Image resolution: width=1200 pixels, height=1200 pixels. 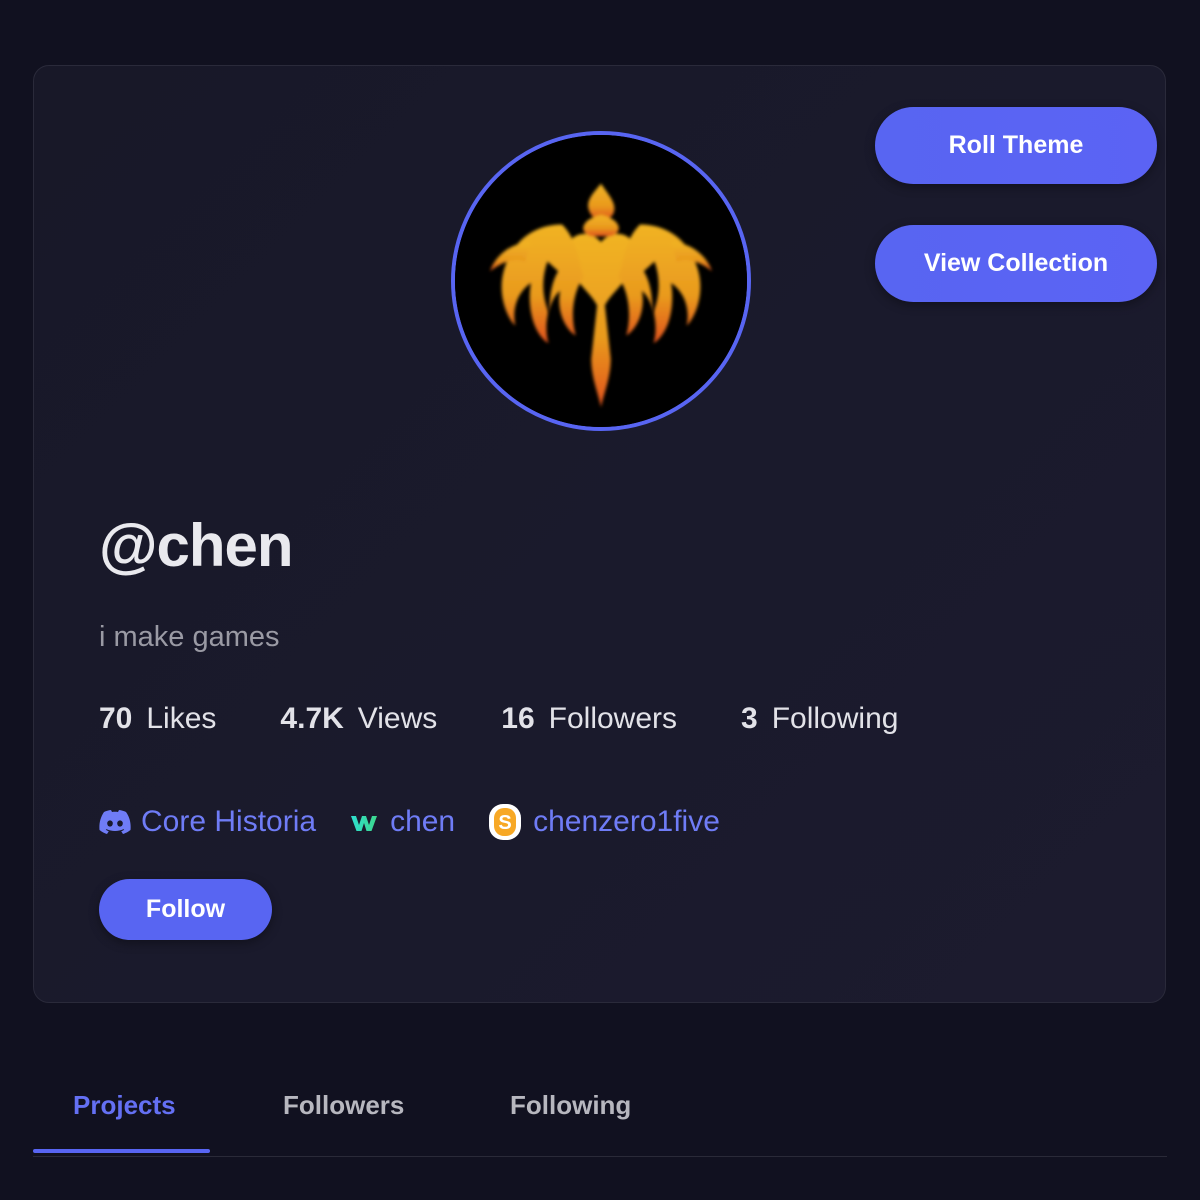 I want to click on stat-label: Likes, so click(x=181, y=718).